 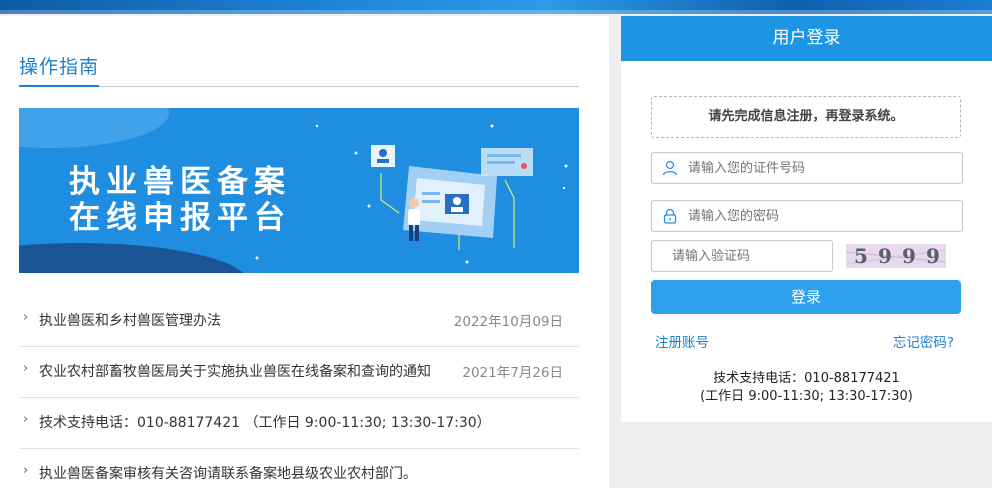 What do you see at coordinates (299, 321) in the screenshot?
I see `news-item: › 执业兽医和乡村兽医管理办法 2022年10月09日` at bounding box center [299, 321].